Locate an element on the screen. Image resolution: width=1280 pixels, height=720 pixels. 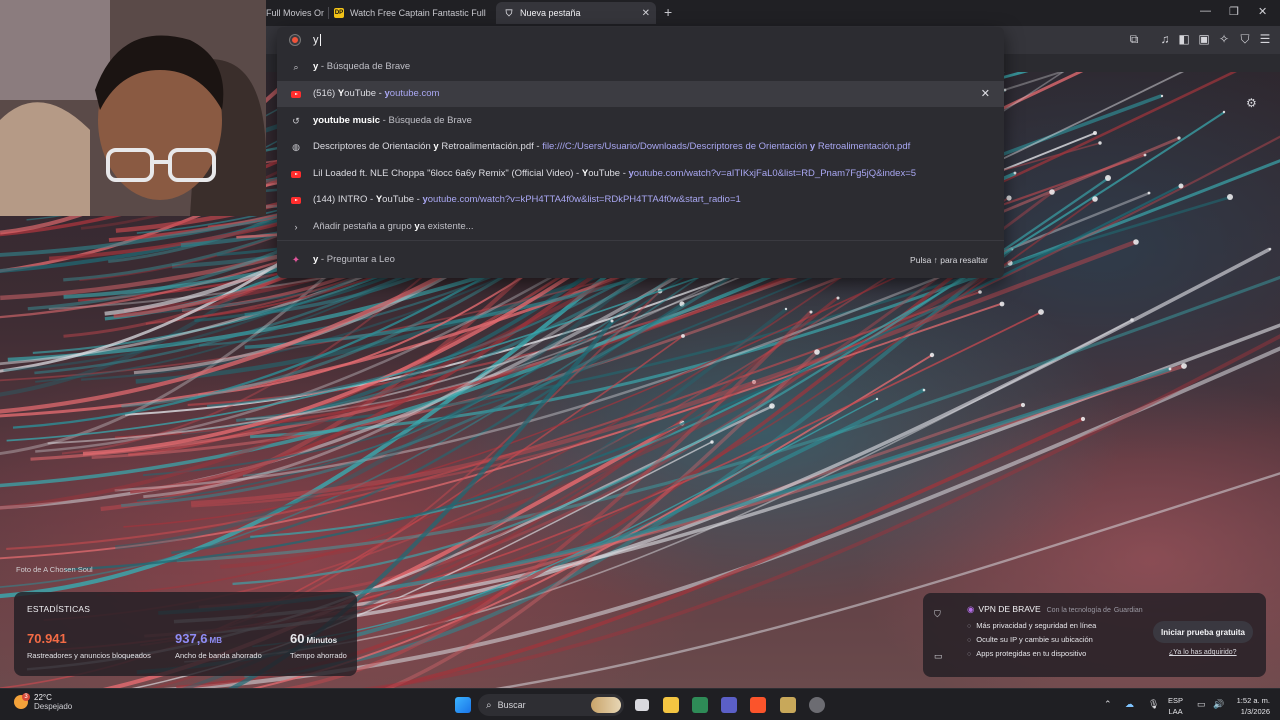
sidebar-icon: ◧ is located at coordinates (1184, 39).